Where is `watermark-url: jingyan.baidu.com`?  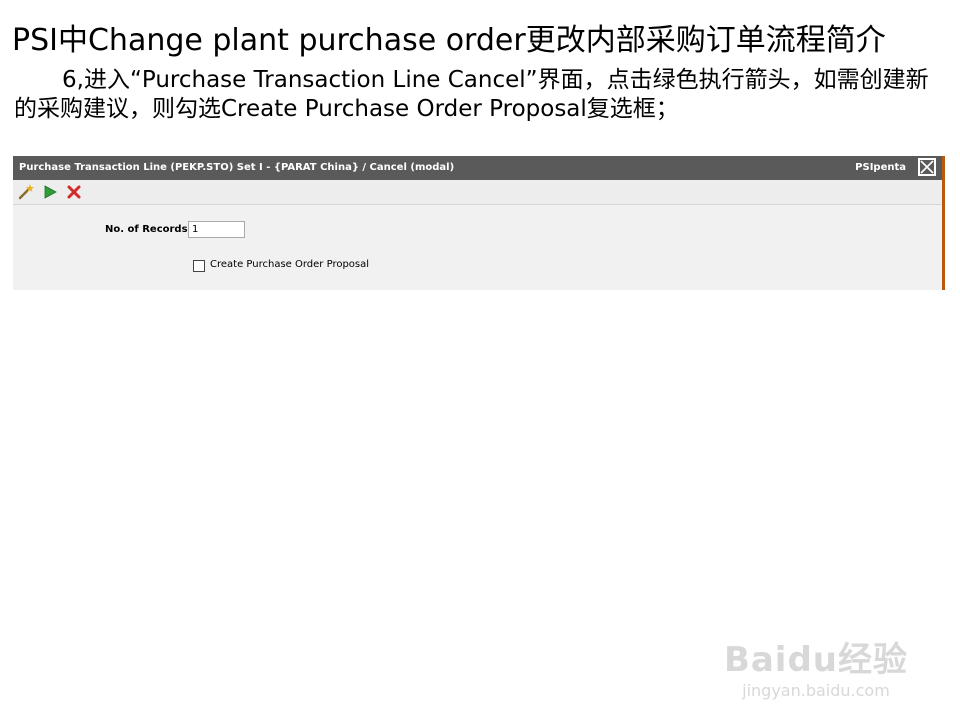
watermark-url: jingyan.baidu.com is located at coordinates (816, 690).